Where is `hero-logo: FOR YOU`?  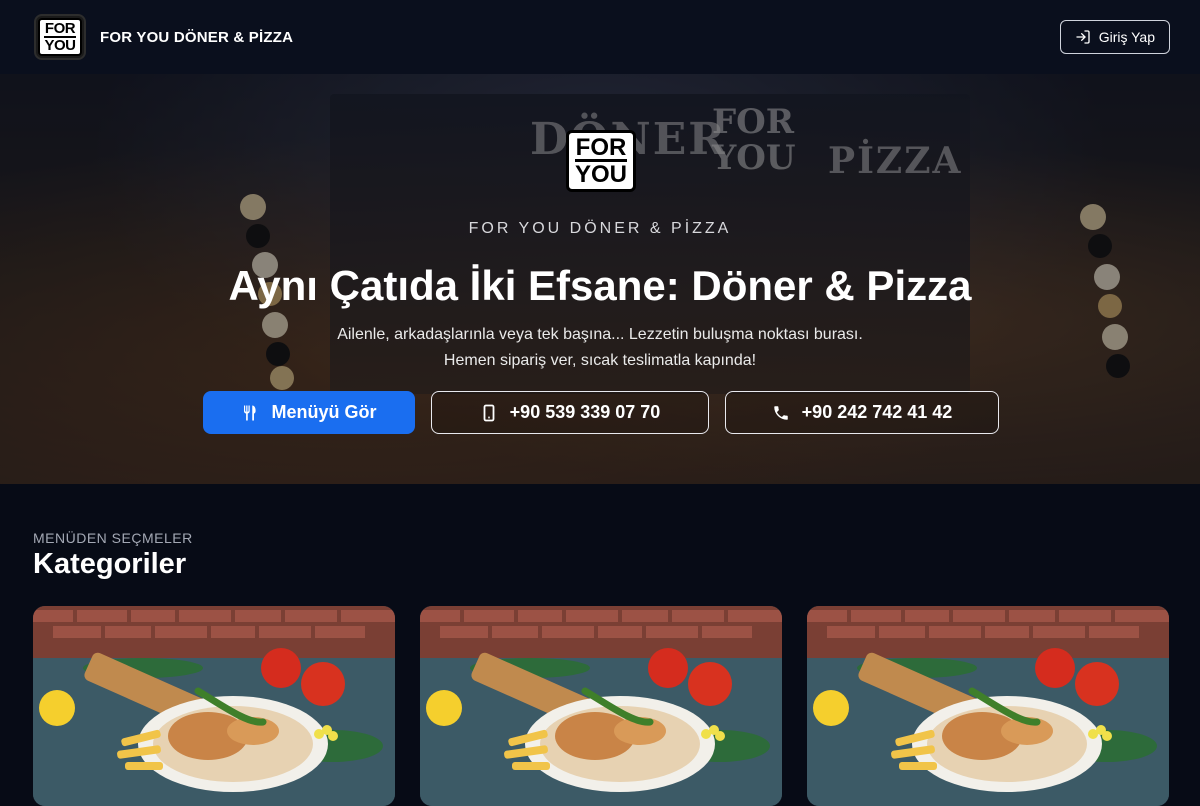 hero-logo: FOR YOU is located at coordinates (601, 161).